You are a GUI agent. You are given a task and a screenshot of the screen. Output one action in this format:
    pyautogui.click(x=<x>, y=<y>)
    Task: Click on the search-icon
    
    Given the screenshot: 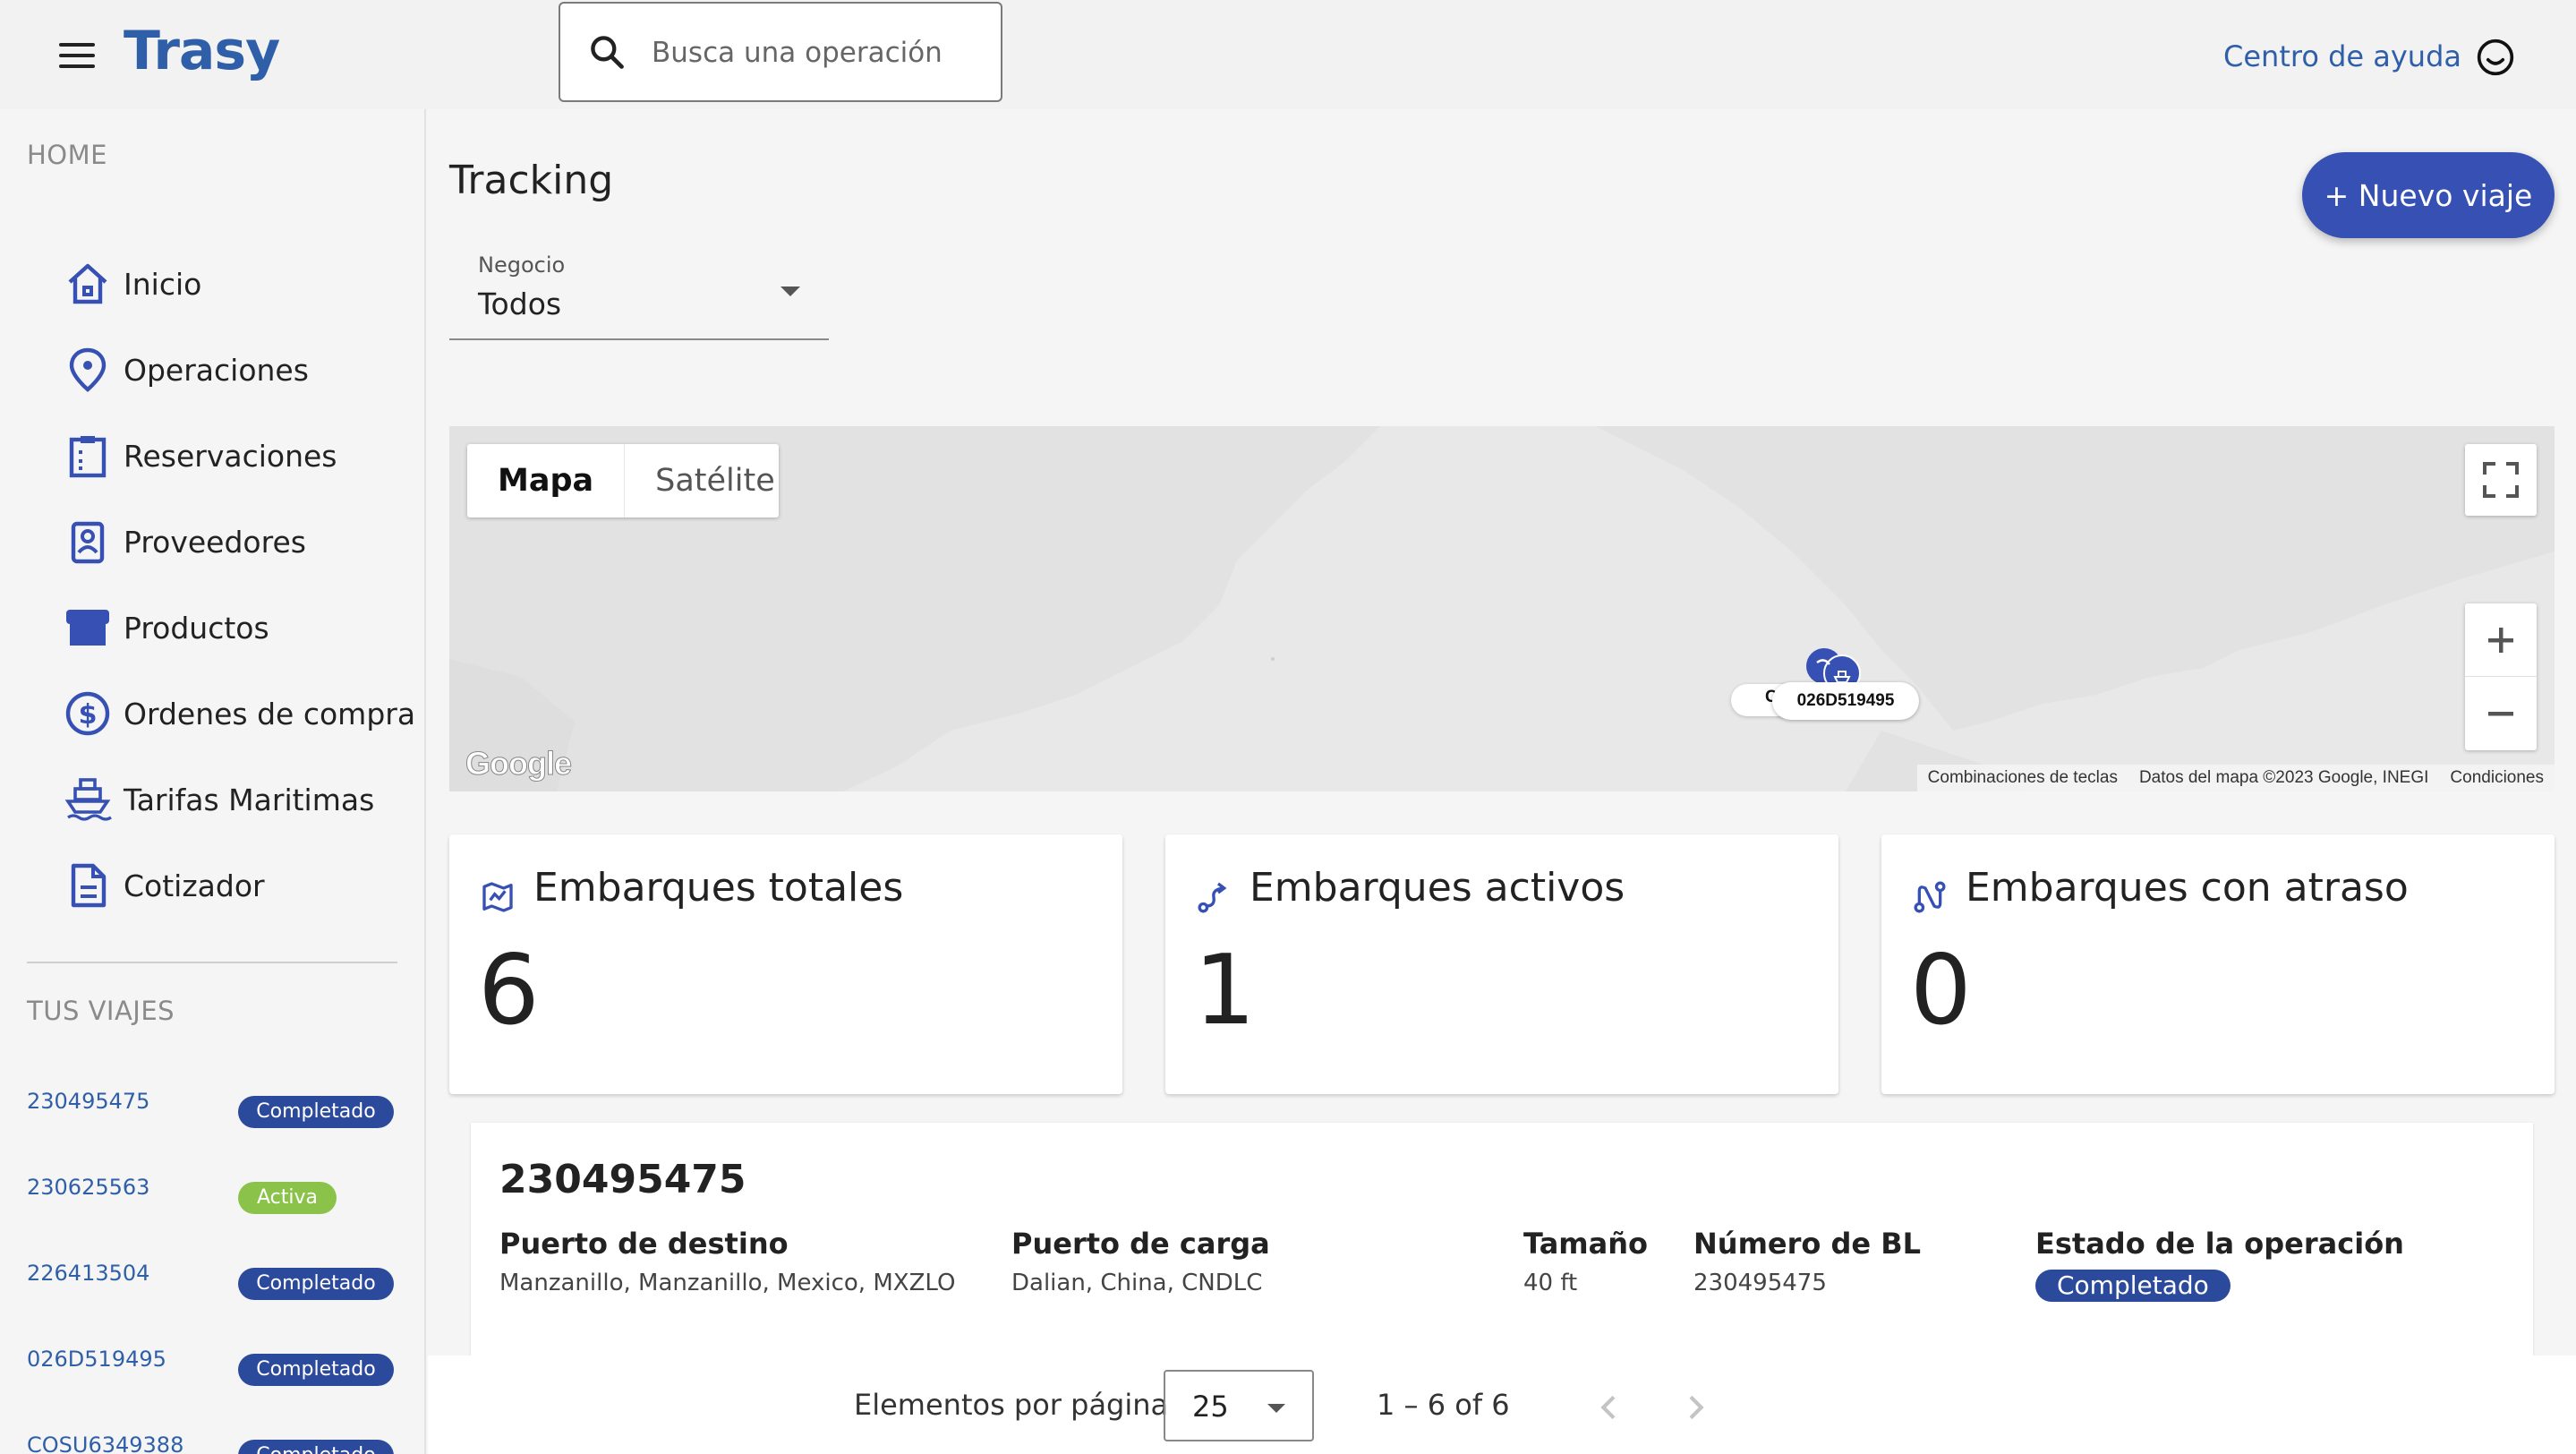 What is the action you would take?
    pyautogui.click(x=607, y=52)
    